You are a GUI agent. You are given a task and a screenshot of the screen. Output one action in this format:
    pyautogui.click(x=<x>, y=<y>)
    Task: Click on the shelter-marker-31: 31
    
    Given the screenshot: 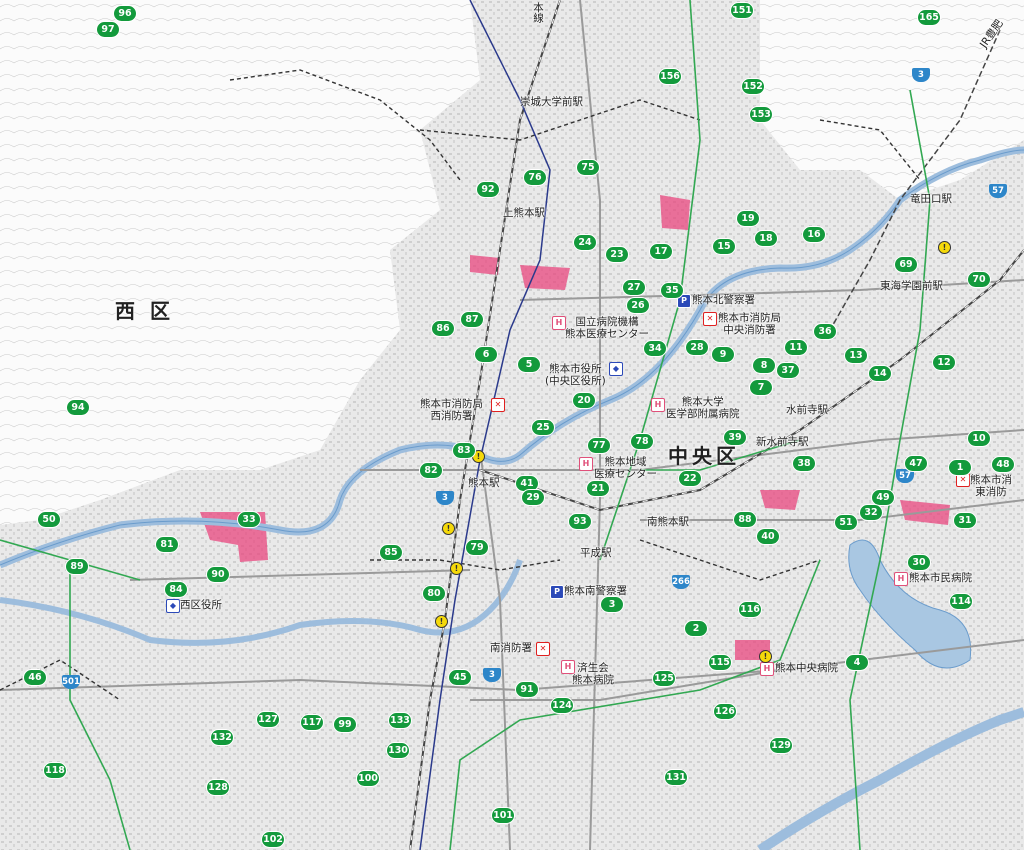 What is the action you would take?
    pyautogui.click(x=965, y=520)
    